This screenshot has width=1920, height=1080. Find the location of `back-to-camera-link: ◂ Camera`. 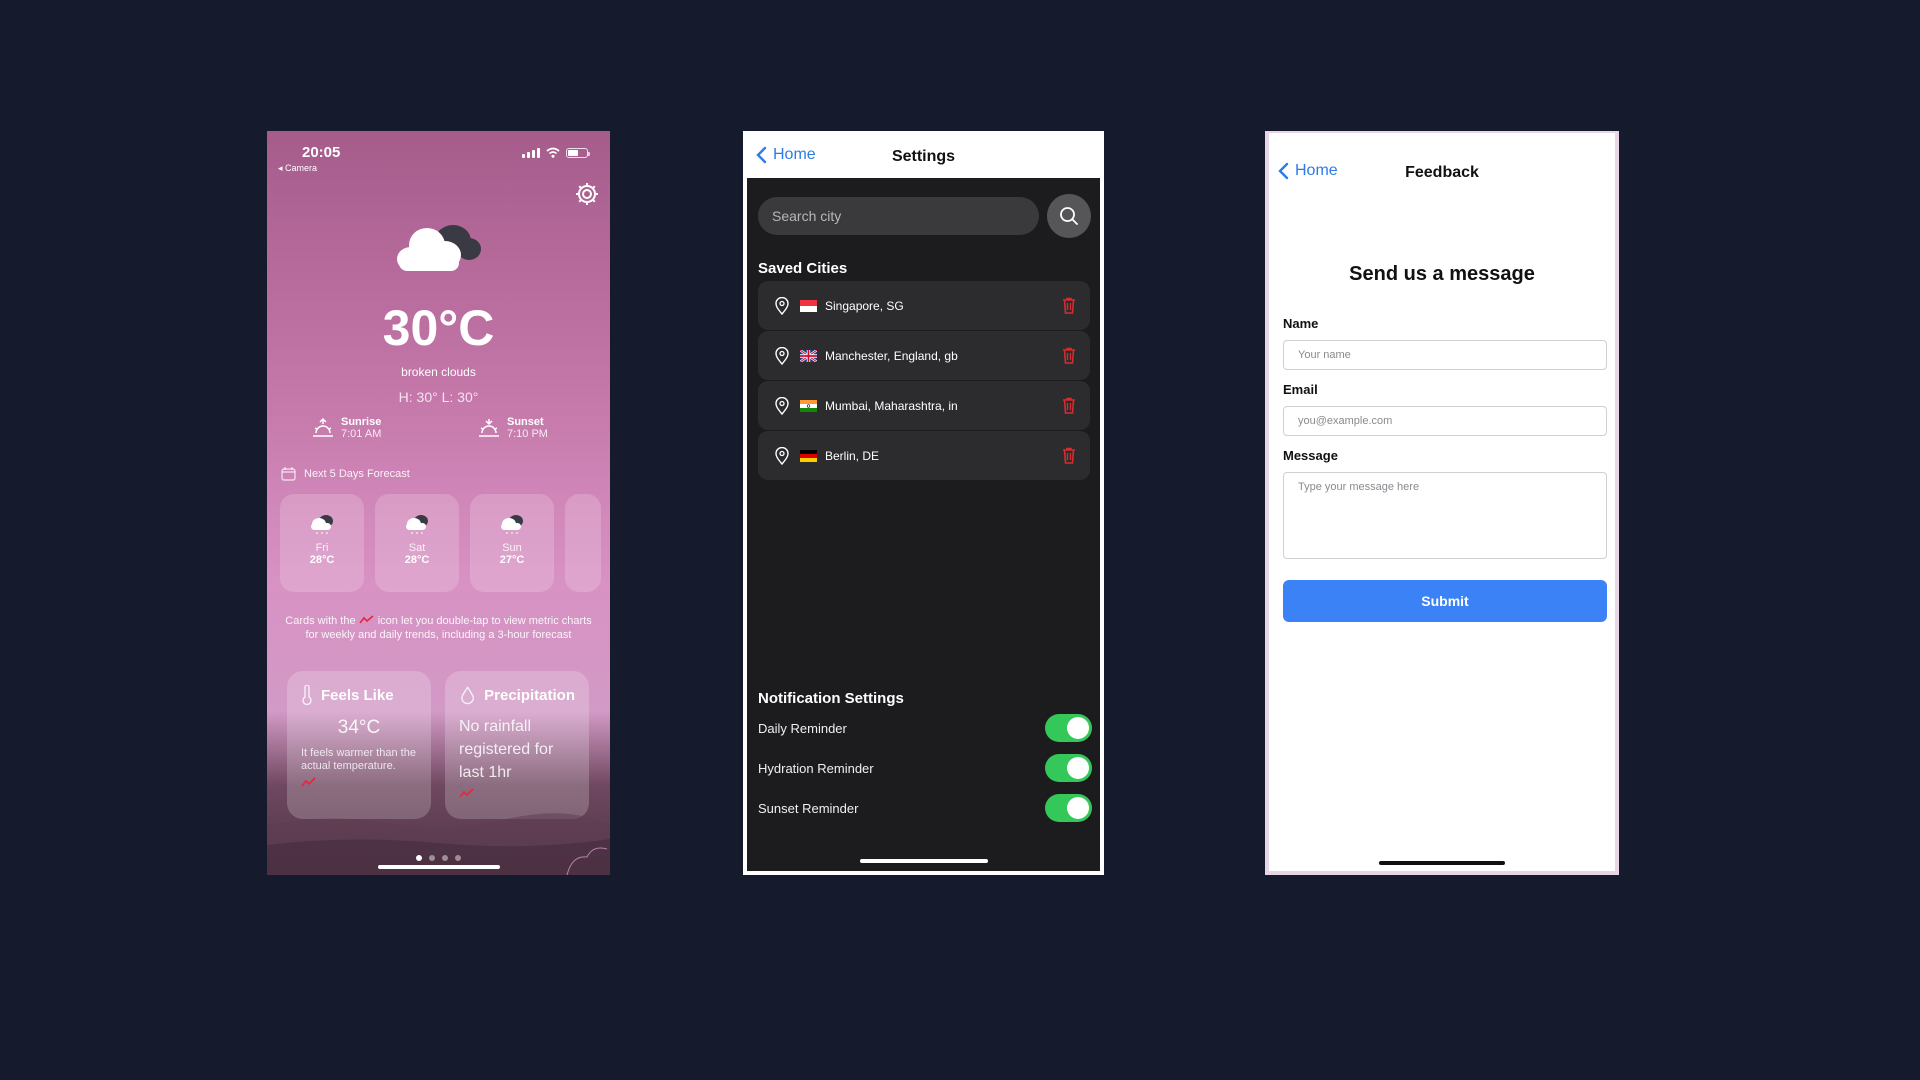

back-to-camera-link: ◂ Camera is located at coordinates (297, 168).